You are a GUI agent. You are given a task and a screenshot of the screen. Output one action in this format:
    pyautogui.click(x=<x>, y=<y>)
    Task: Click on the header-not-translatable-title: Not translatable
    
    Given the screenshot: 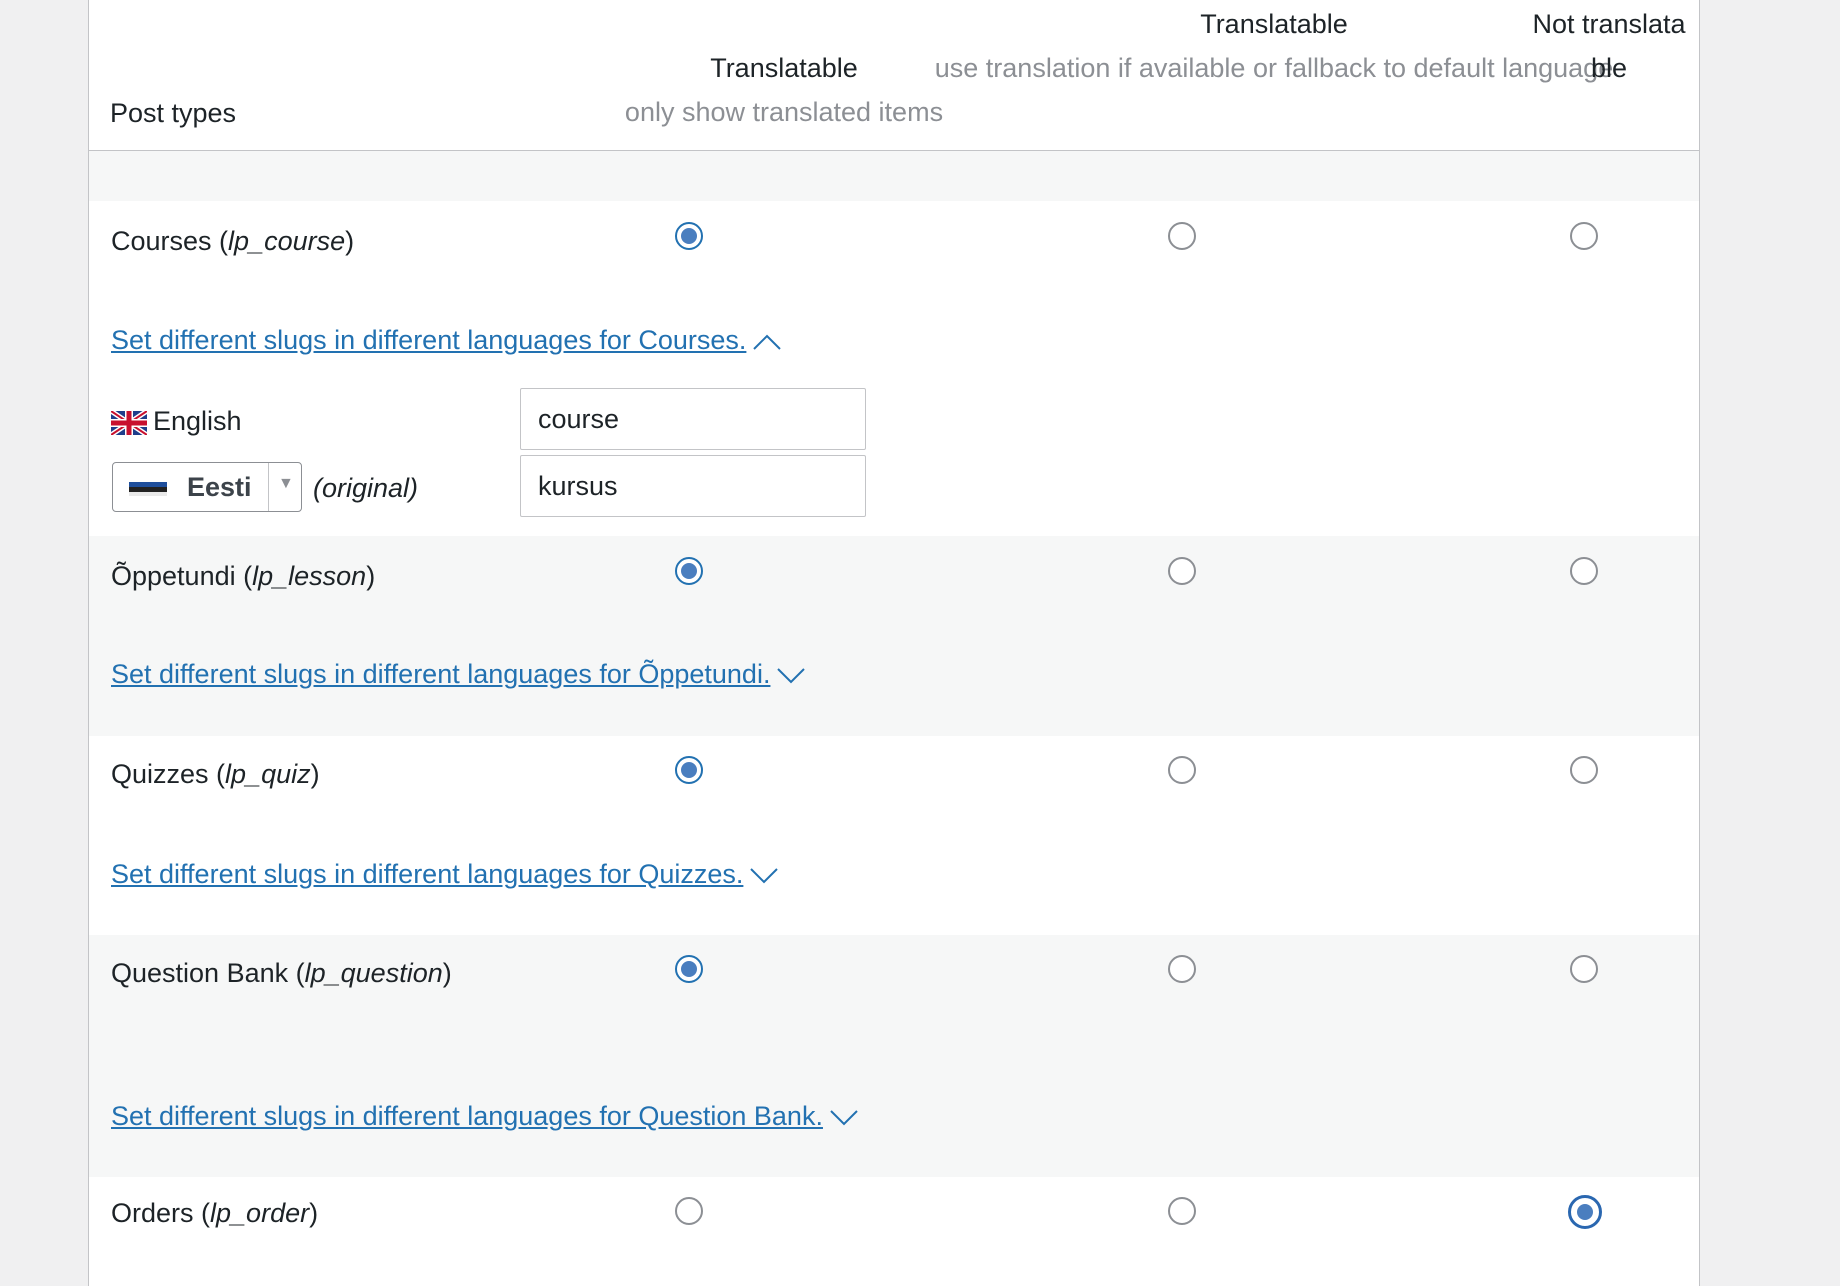 What is the action you would take?
    pyautogui.click(x=1609, y=46)
    